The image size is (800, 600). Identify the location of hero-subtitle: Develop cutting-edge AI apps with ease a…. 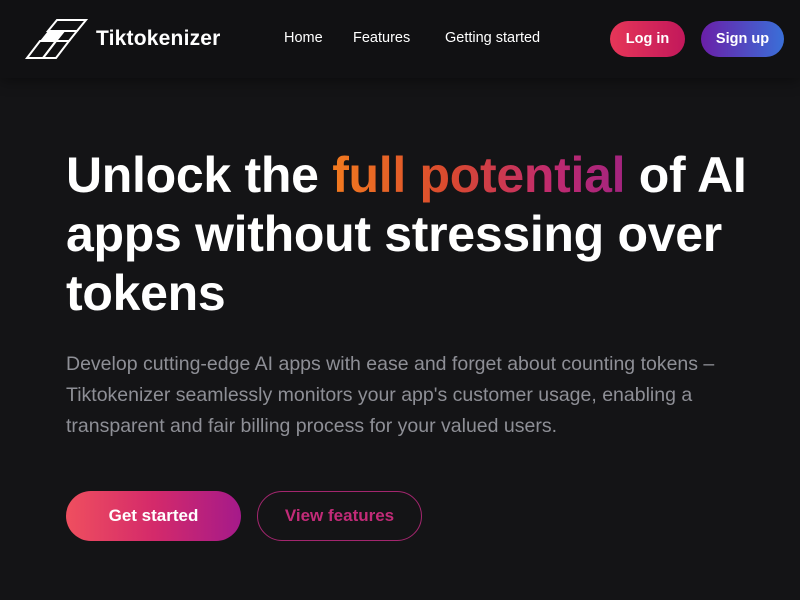
(390, 395).